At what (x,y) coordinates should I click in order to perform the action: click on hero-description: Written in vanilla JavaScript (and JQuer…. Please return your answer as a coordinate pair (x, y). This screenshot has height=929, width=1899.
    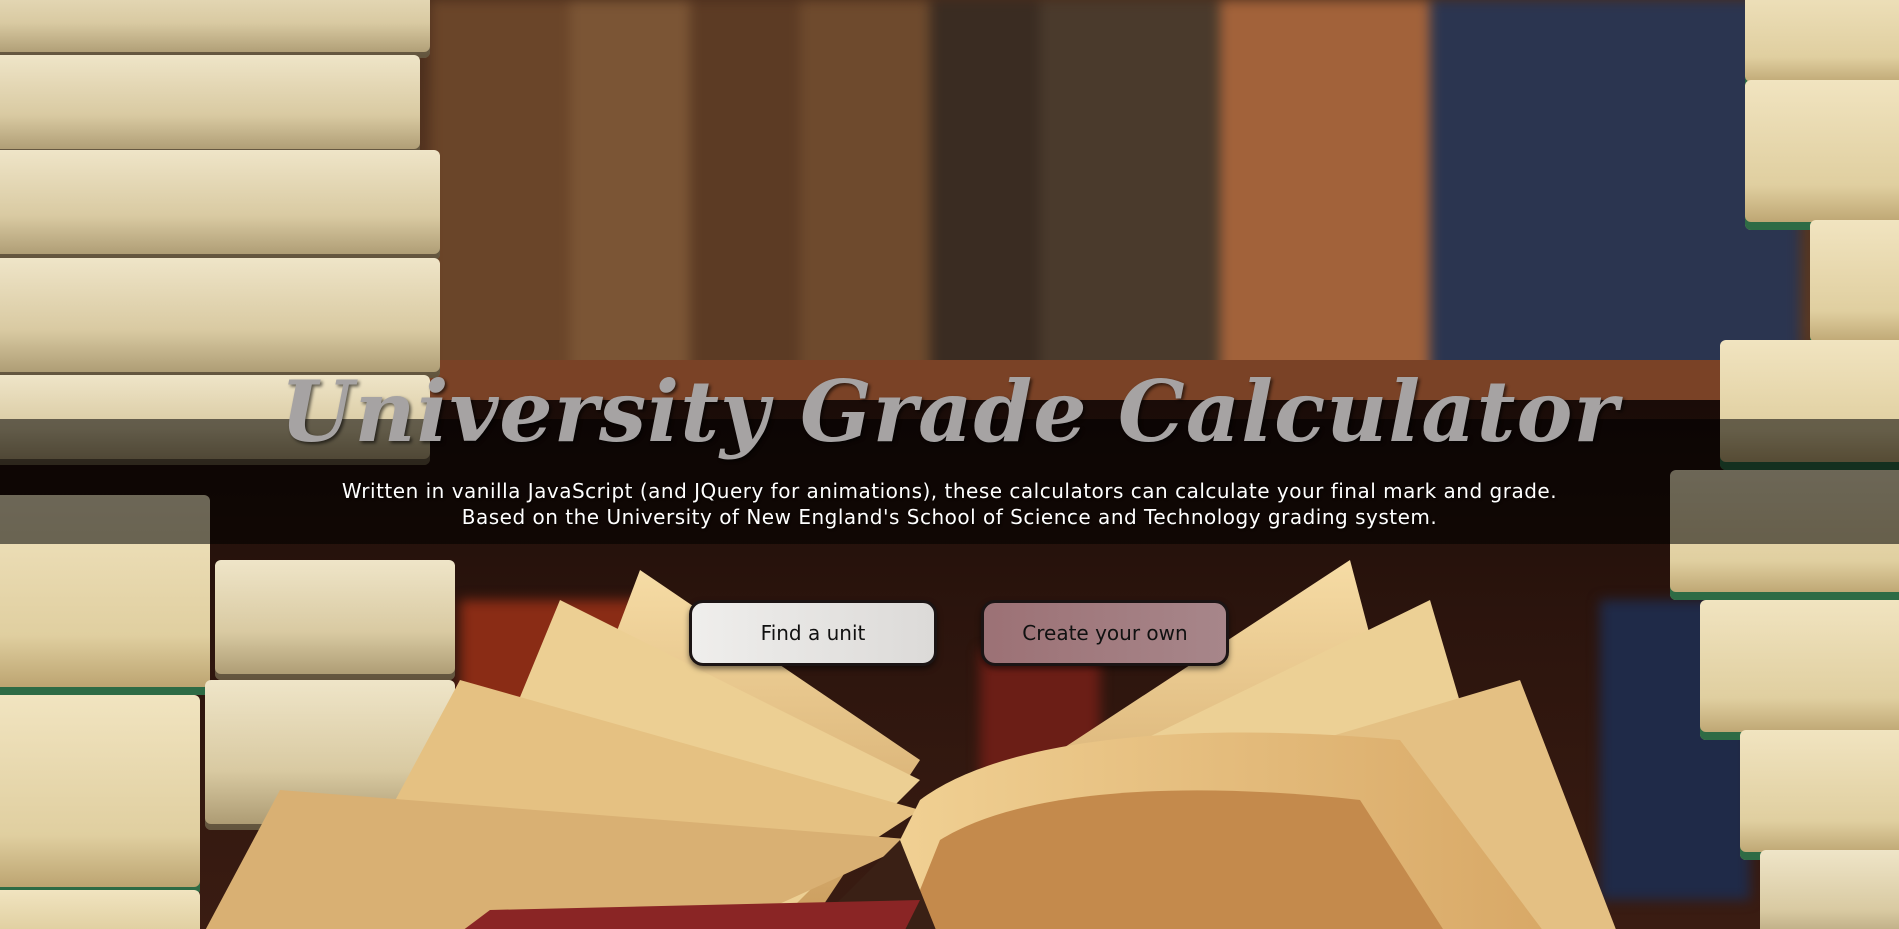
    Looking at the image, I should click on (949, 504).